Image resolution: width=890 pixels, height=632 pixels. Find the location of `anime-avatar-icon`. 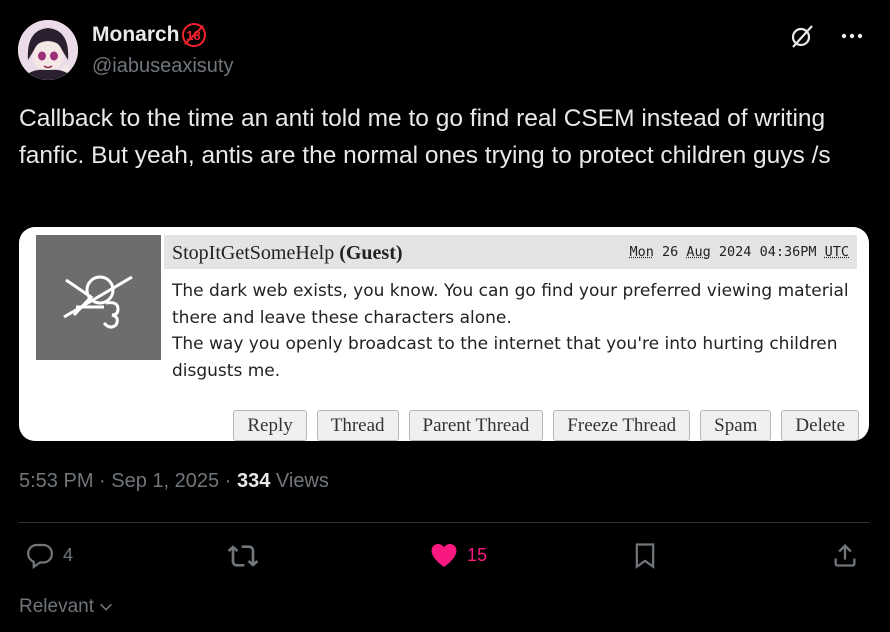

anime-avatar-icon is located at coordinates (48, 50).